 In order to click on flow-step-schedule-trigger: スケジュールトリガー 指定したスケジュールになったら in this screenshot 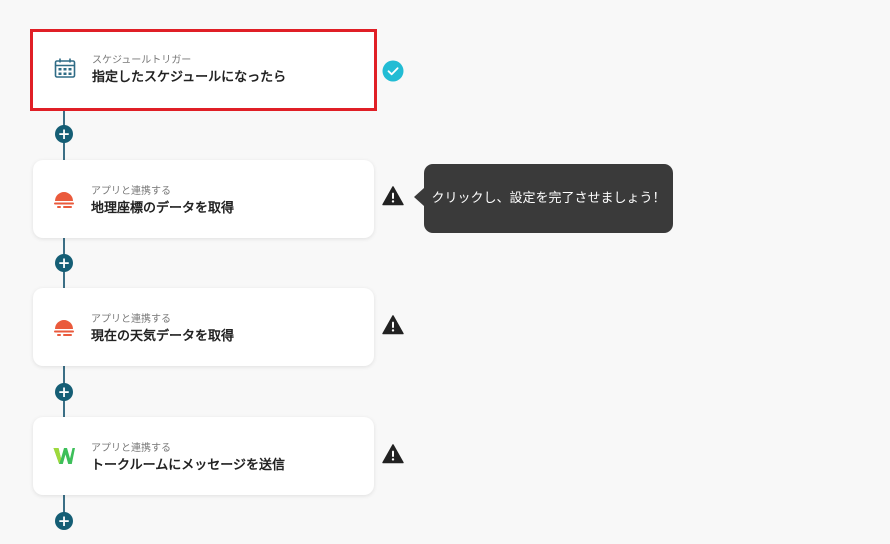, I will do `click(203, 70)`.